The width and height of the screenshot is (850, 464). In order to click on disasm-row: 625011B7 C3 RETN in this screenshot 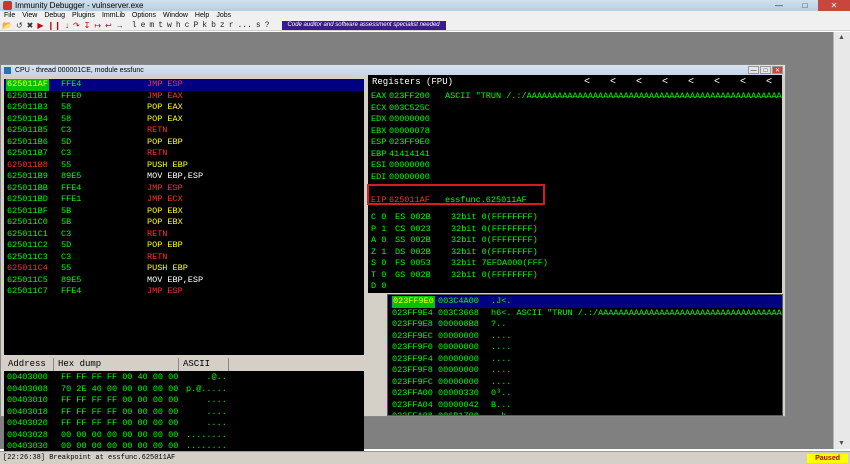, I will do `click(184, 154)`.